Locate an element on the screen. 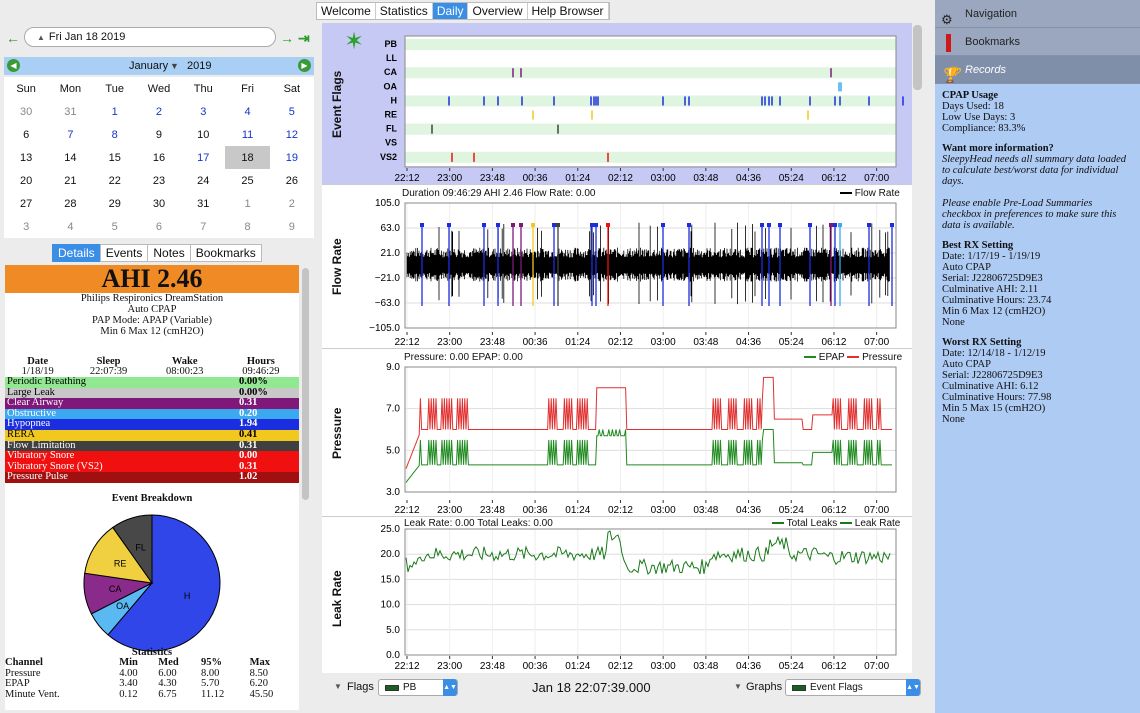 The image size is (1140, 713). calendar-day: 24 is located at coordinates (203, 180).